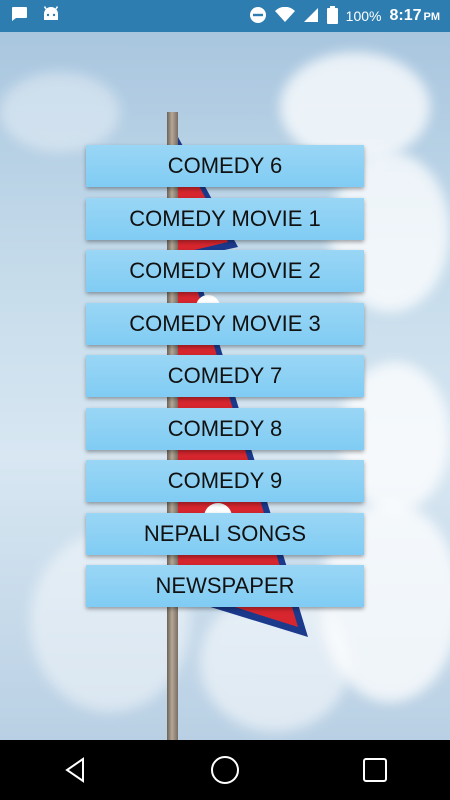 The height and width of the screenshot is (800, 450). I want to click on status-bar: 100% 8:17 PM, so click(225, 16).